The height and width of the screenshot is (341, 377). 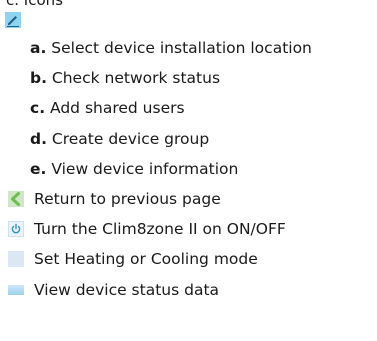 I want to click on item-letter: e., so click(x=38, y=168).